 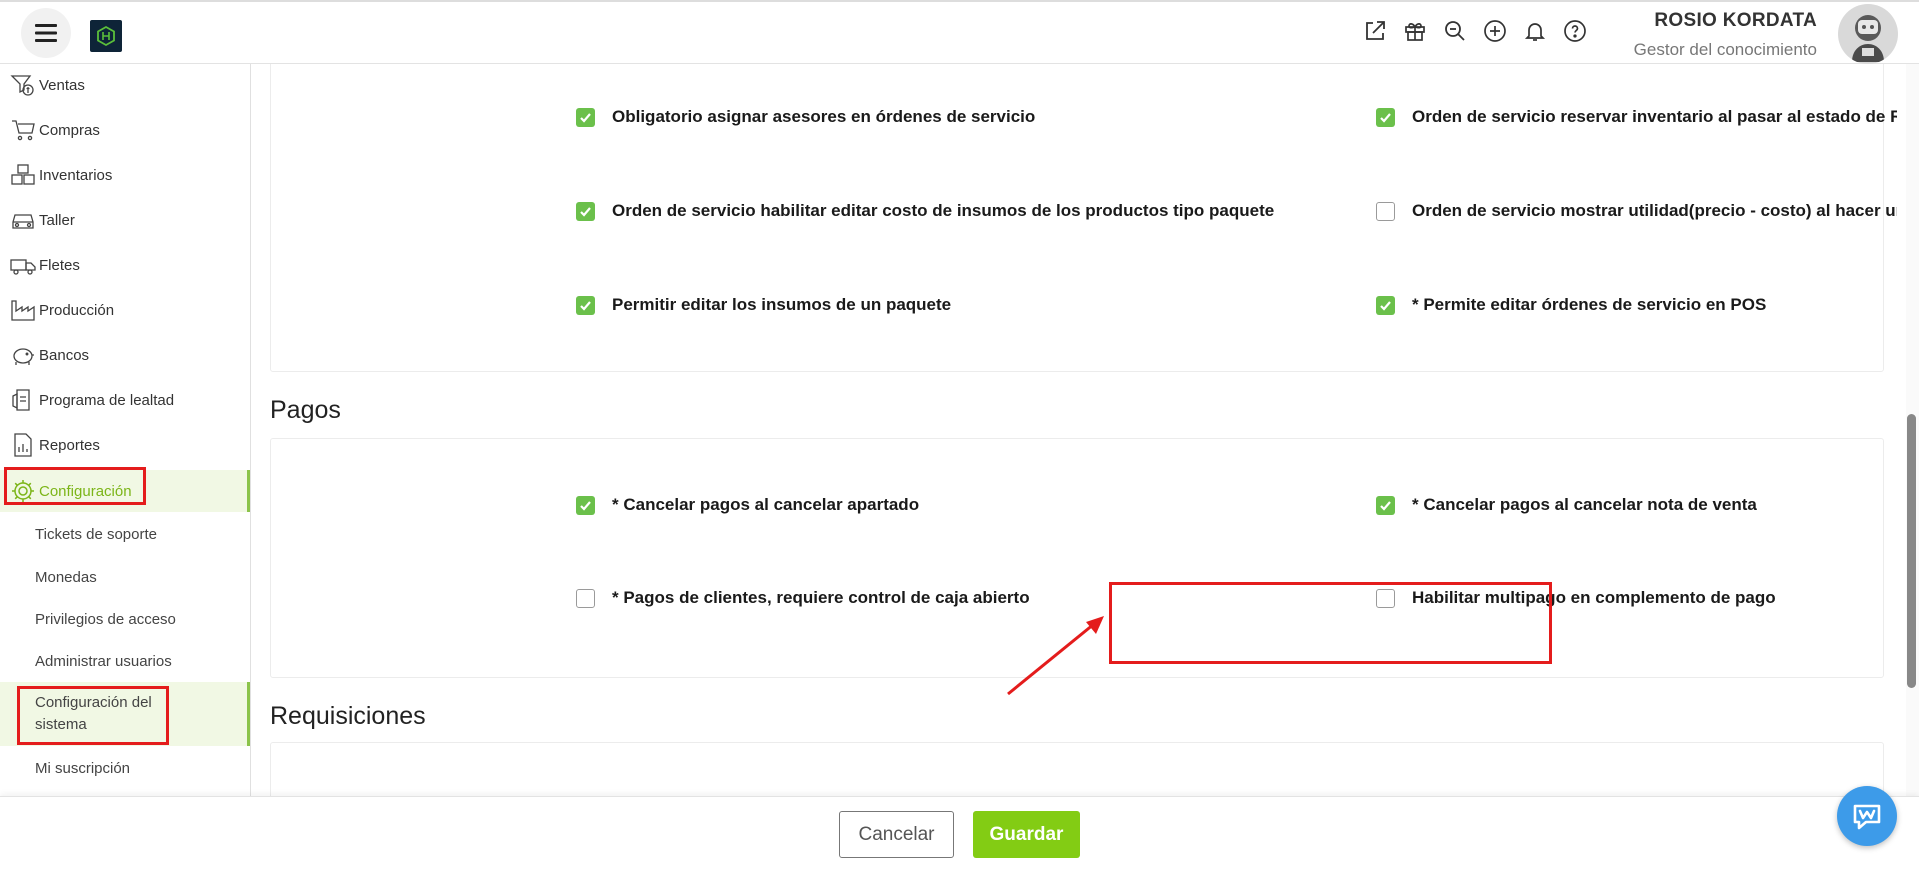 I want to click on search-zoom-icon, so click(x=1455, y=31).